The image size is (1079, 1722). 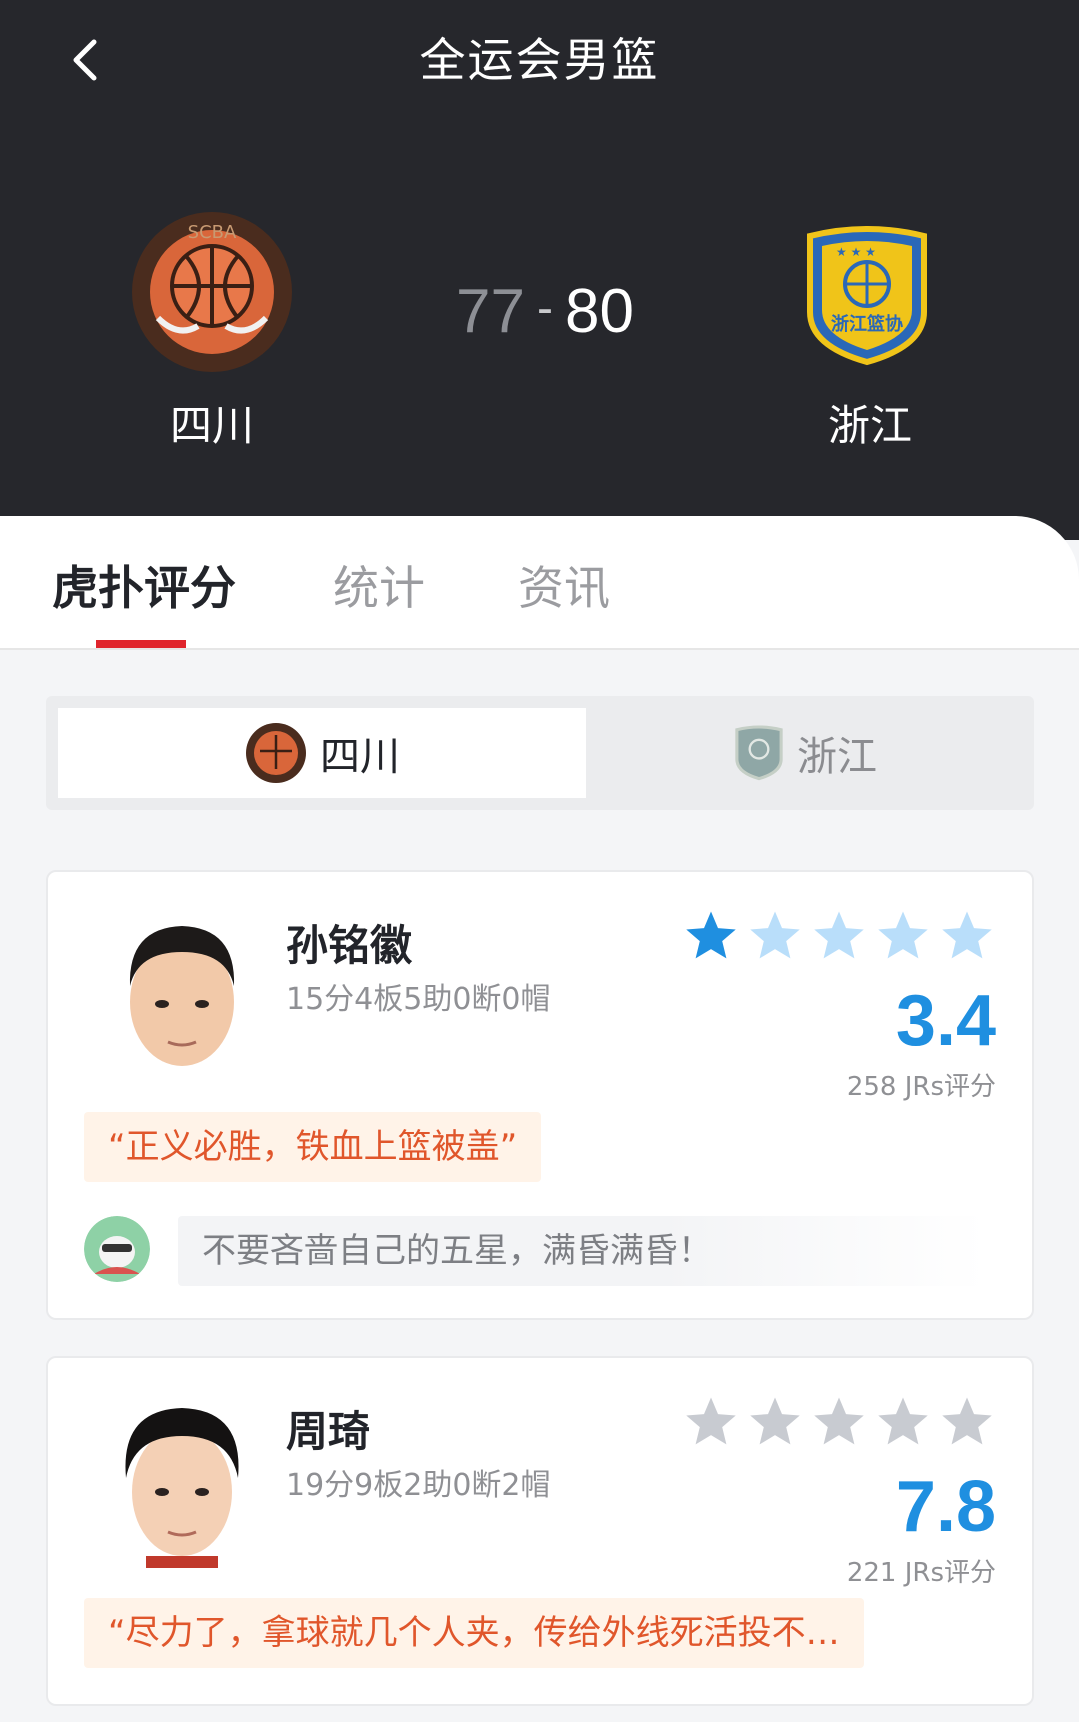 I want to click on tab-news: 资讯, so click(x=564, y=585).